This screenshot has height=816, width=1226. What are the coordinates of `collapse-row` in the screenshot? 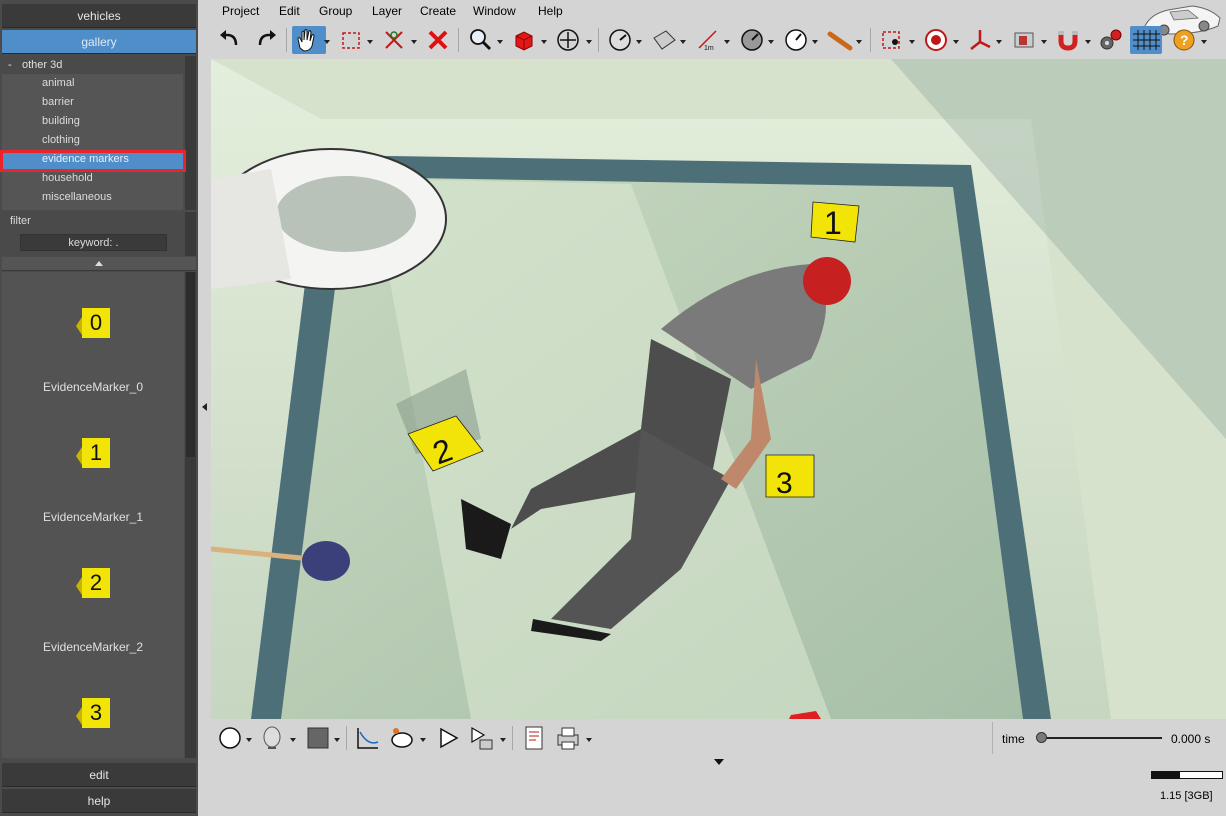 It's located at (99, 264).